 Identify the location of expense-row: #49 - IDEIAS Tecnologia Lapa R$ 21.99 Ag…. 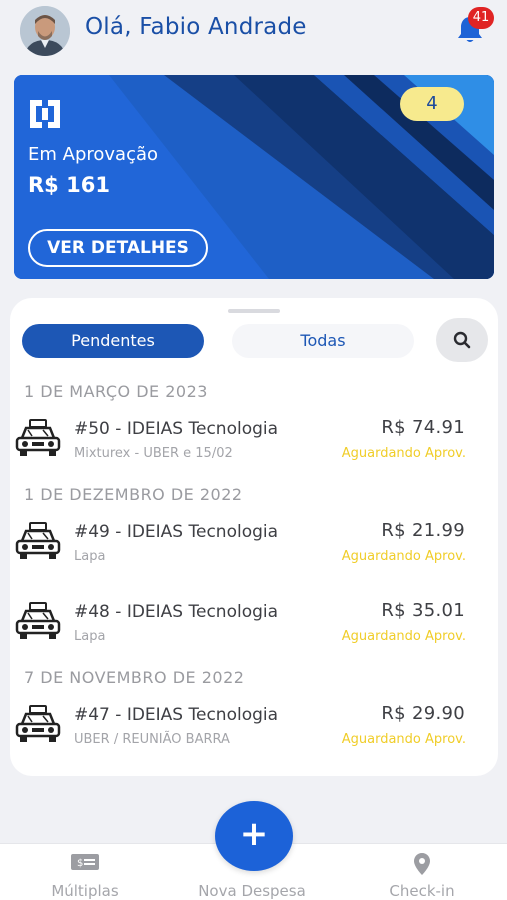
(254, 543).